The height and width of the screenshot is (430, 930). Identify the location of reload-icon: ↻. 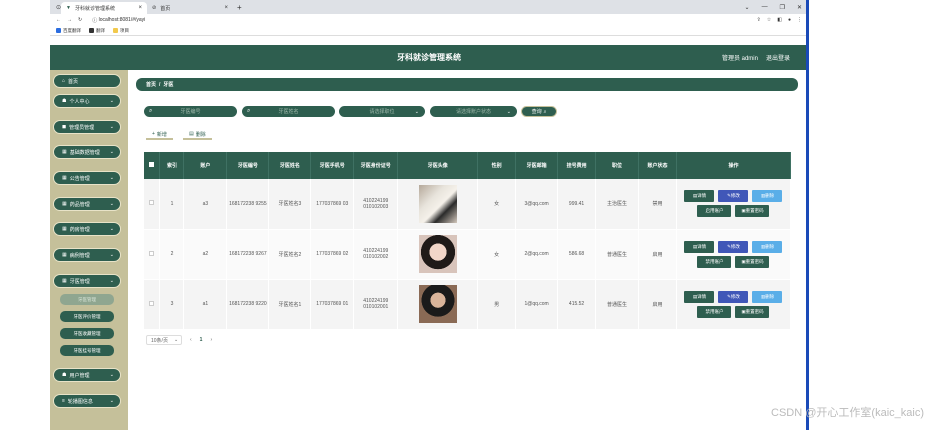
(80, 20).